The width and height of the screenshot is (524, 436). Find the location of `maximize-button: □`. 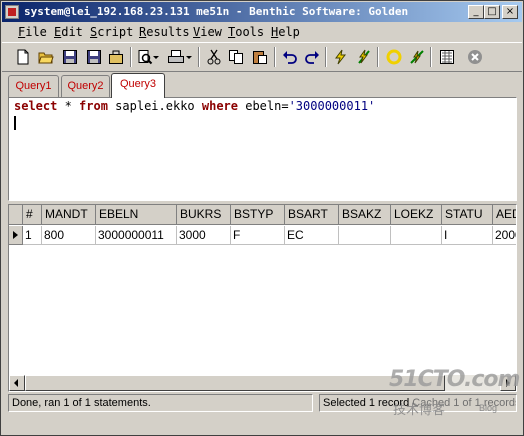

maximize-button: □ is located at coordinates (492, 12).